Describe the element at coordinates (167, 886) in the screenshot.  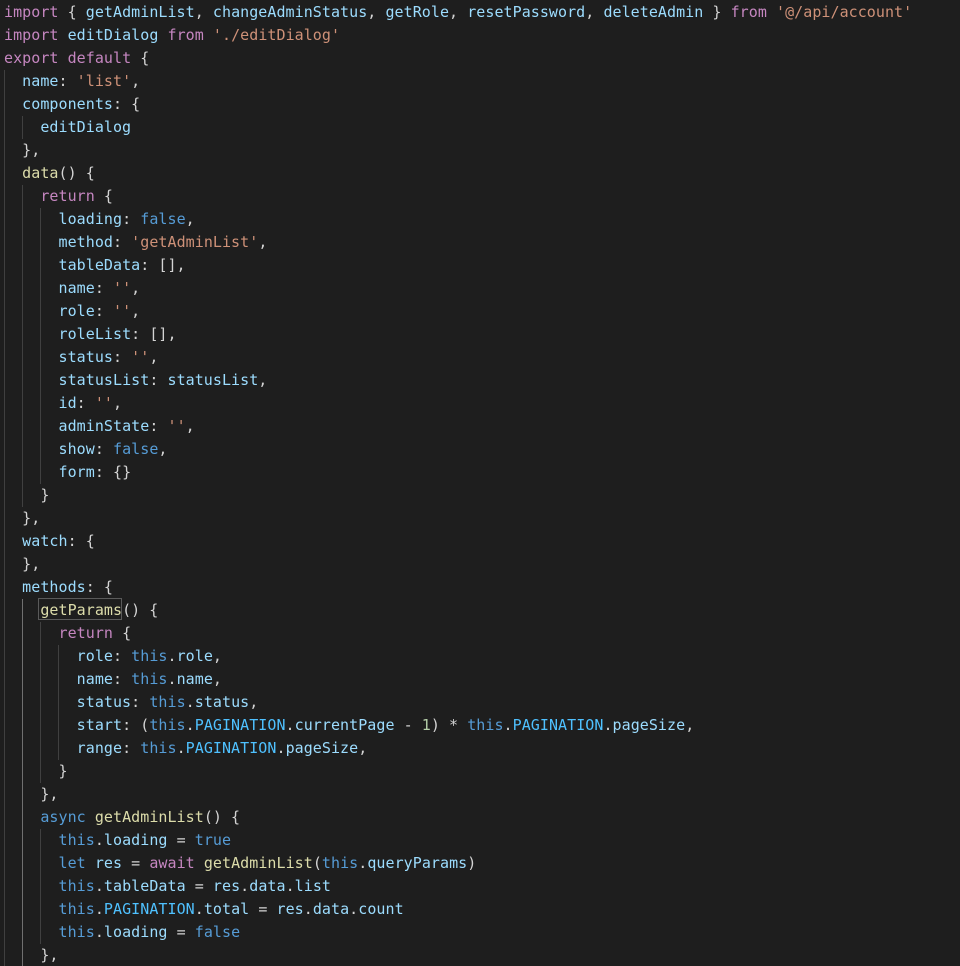
I see `code-line: this.tableData = res.data.list` at that location.